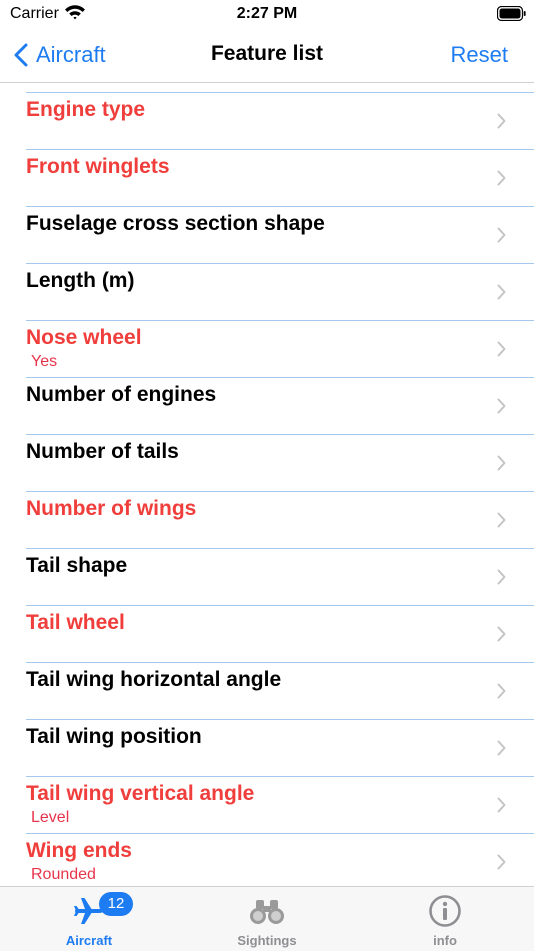 The image size is (534, 951). What do you see at coordinates (280, 633) in the screenshot?
I see `feature-row: Tail wheel` at bounding box center [280, 633].